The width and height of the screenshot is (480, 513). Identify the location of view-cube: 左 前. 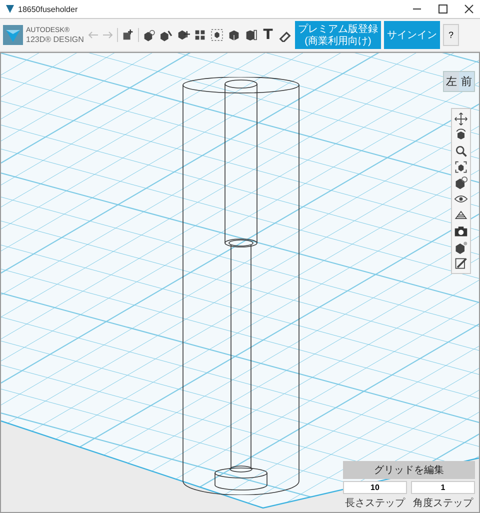
(459, 81).